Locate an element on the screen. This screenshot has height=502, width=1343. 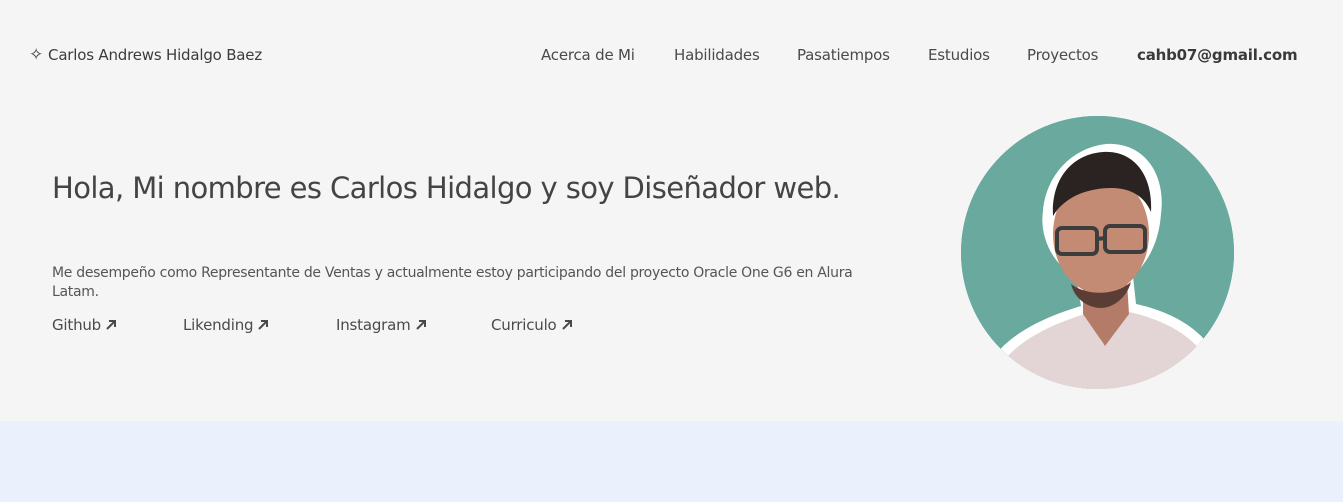
nav-item-estudios: Estudios is located at coordinates (959, 55).